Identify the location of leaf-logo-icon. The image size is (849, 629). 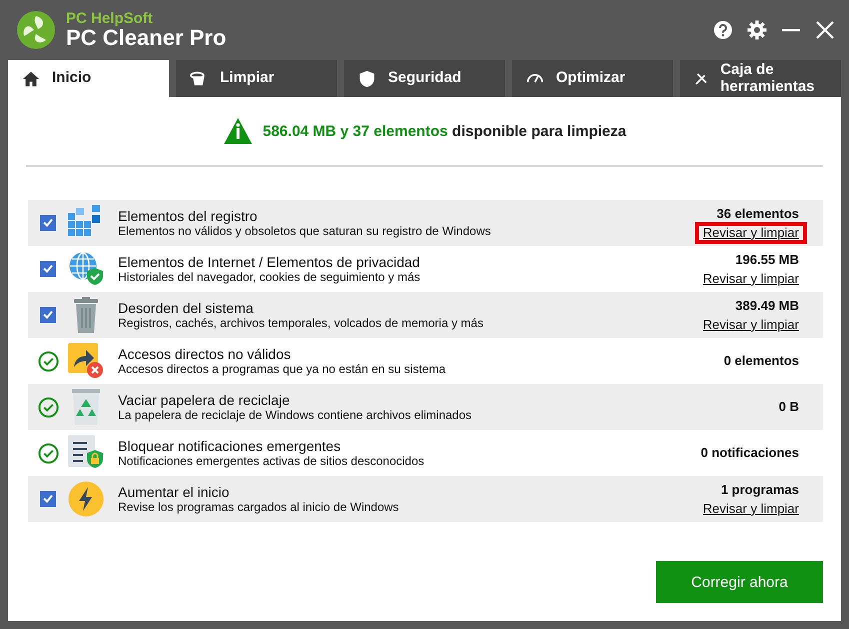
(36, 30).